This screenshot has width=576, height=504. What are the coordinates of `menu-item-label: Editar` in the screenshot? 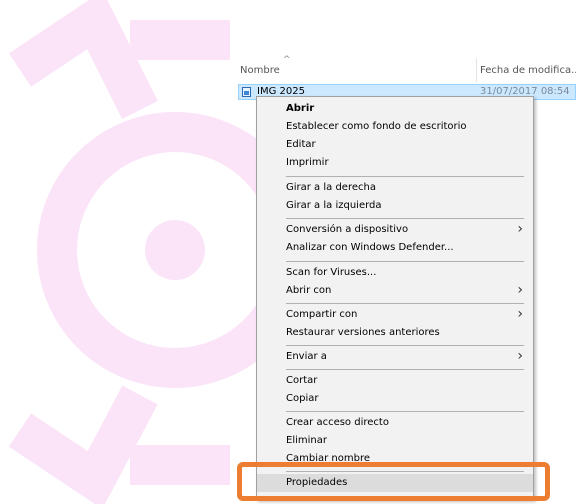 It's located at (301, 144).